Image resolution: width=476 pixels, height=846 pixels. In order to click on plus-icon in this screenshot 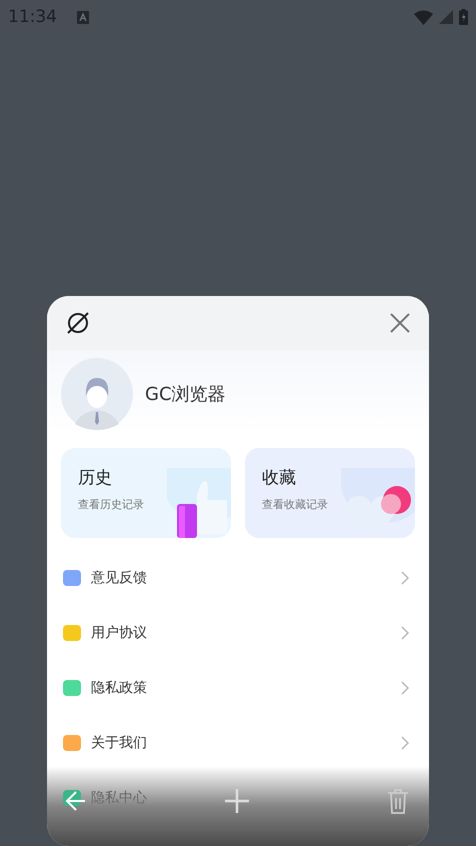, I will do `click(237, 801)`.